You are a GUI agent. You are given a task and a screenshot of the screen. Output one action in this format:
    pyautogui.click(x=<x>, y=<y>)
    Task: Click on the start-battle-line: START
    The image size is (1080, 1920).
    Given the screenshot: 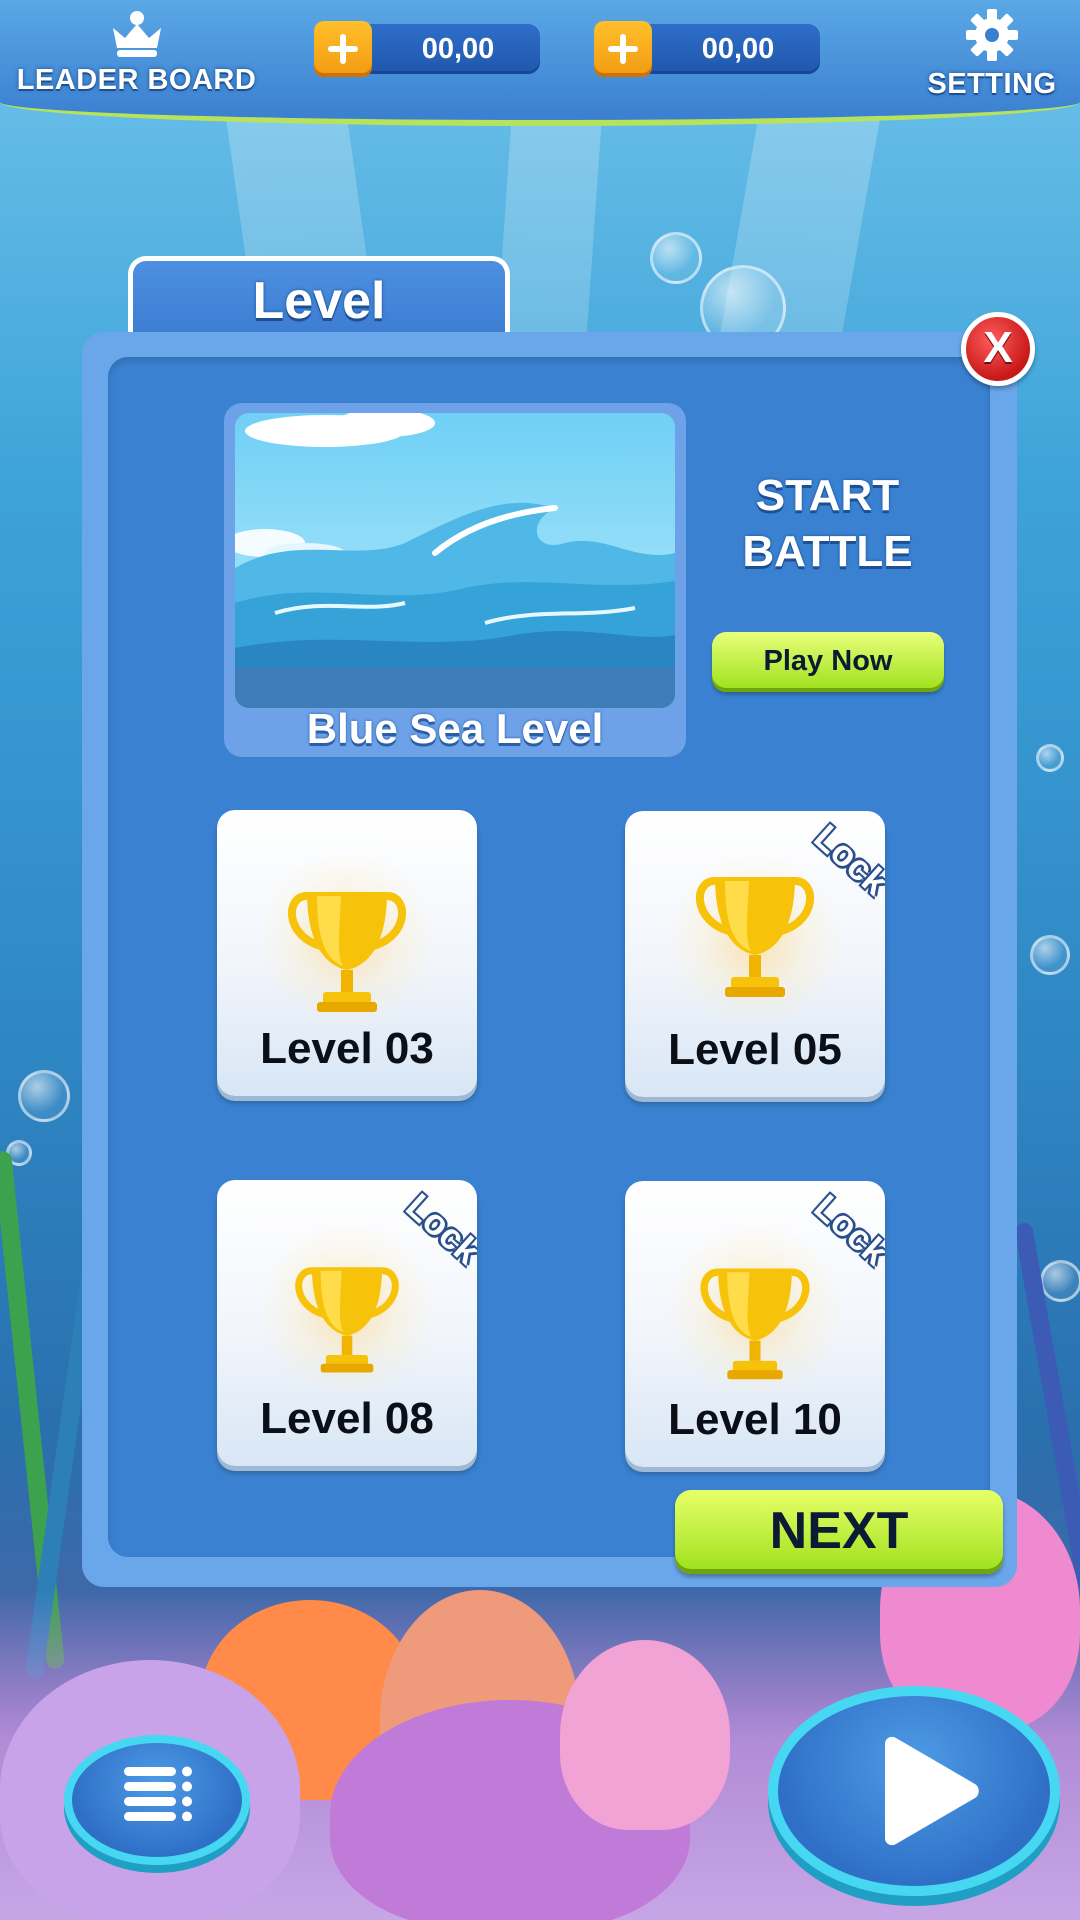 What is the action you would take?
    pyautogui.click(x=827, y=495)
    